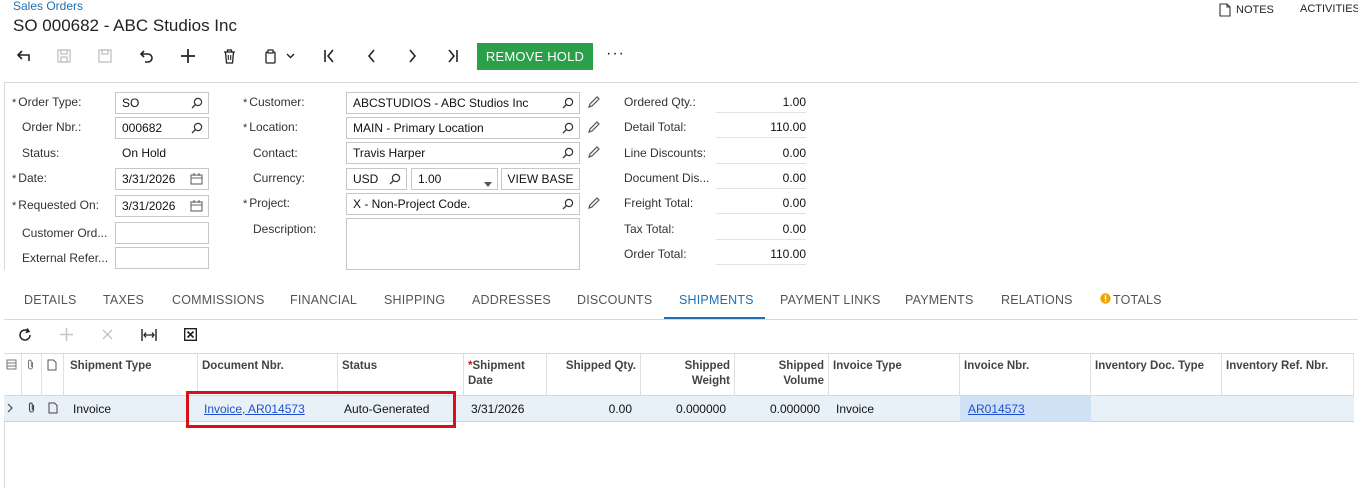 The height and width of the screenshot is (488, 1358). I want to click on edit-contact-pencil-icon, so click(594, 153).